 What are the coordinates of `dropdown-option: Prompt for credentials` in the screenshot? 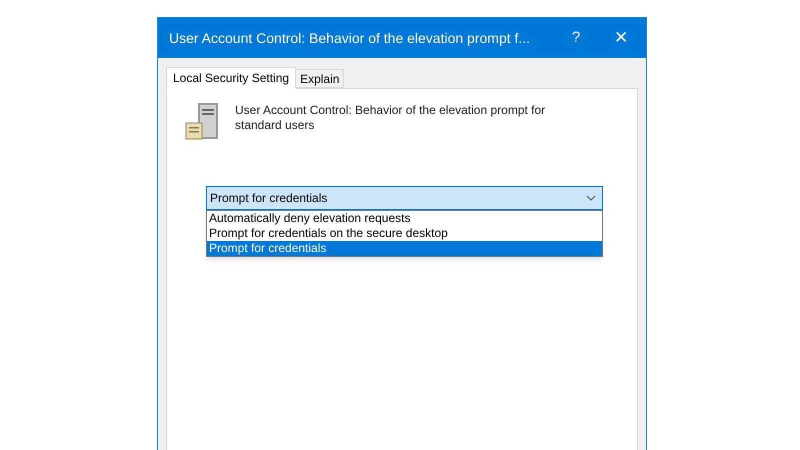 It's located at (404, 248).